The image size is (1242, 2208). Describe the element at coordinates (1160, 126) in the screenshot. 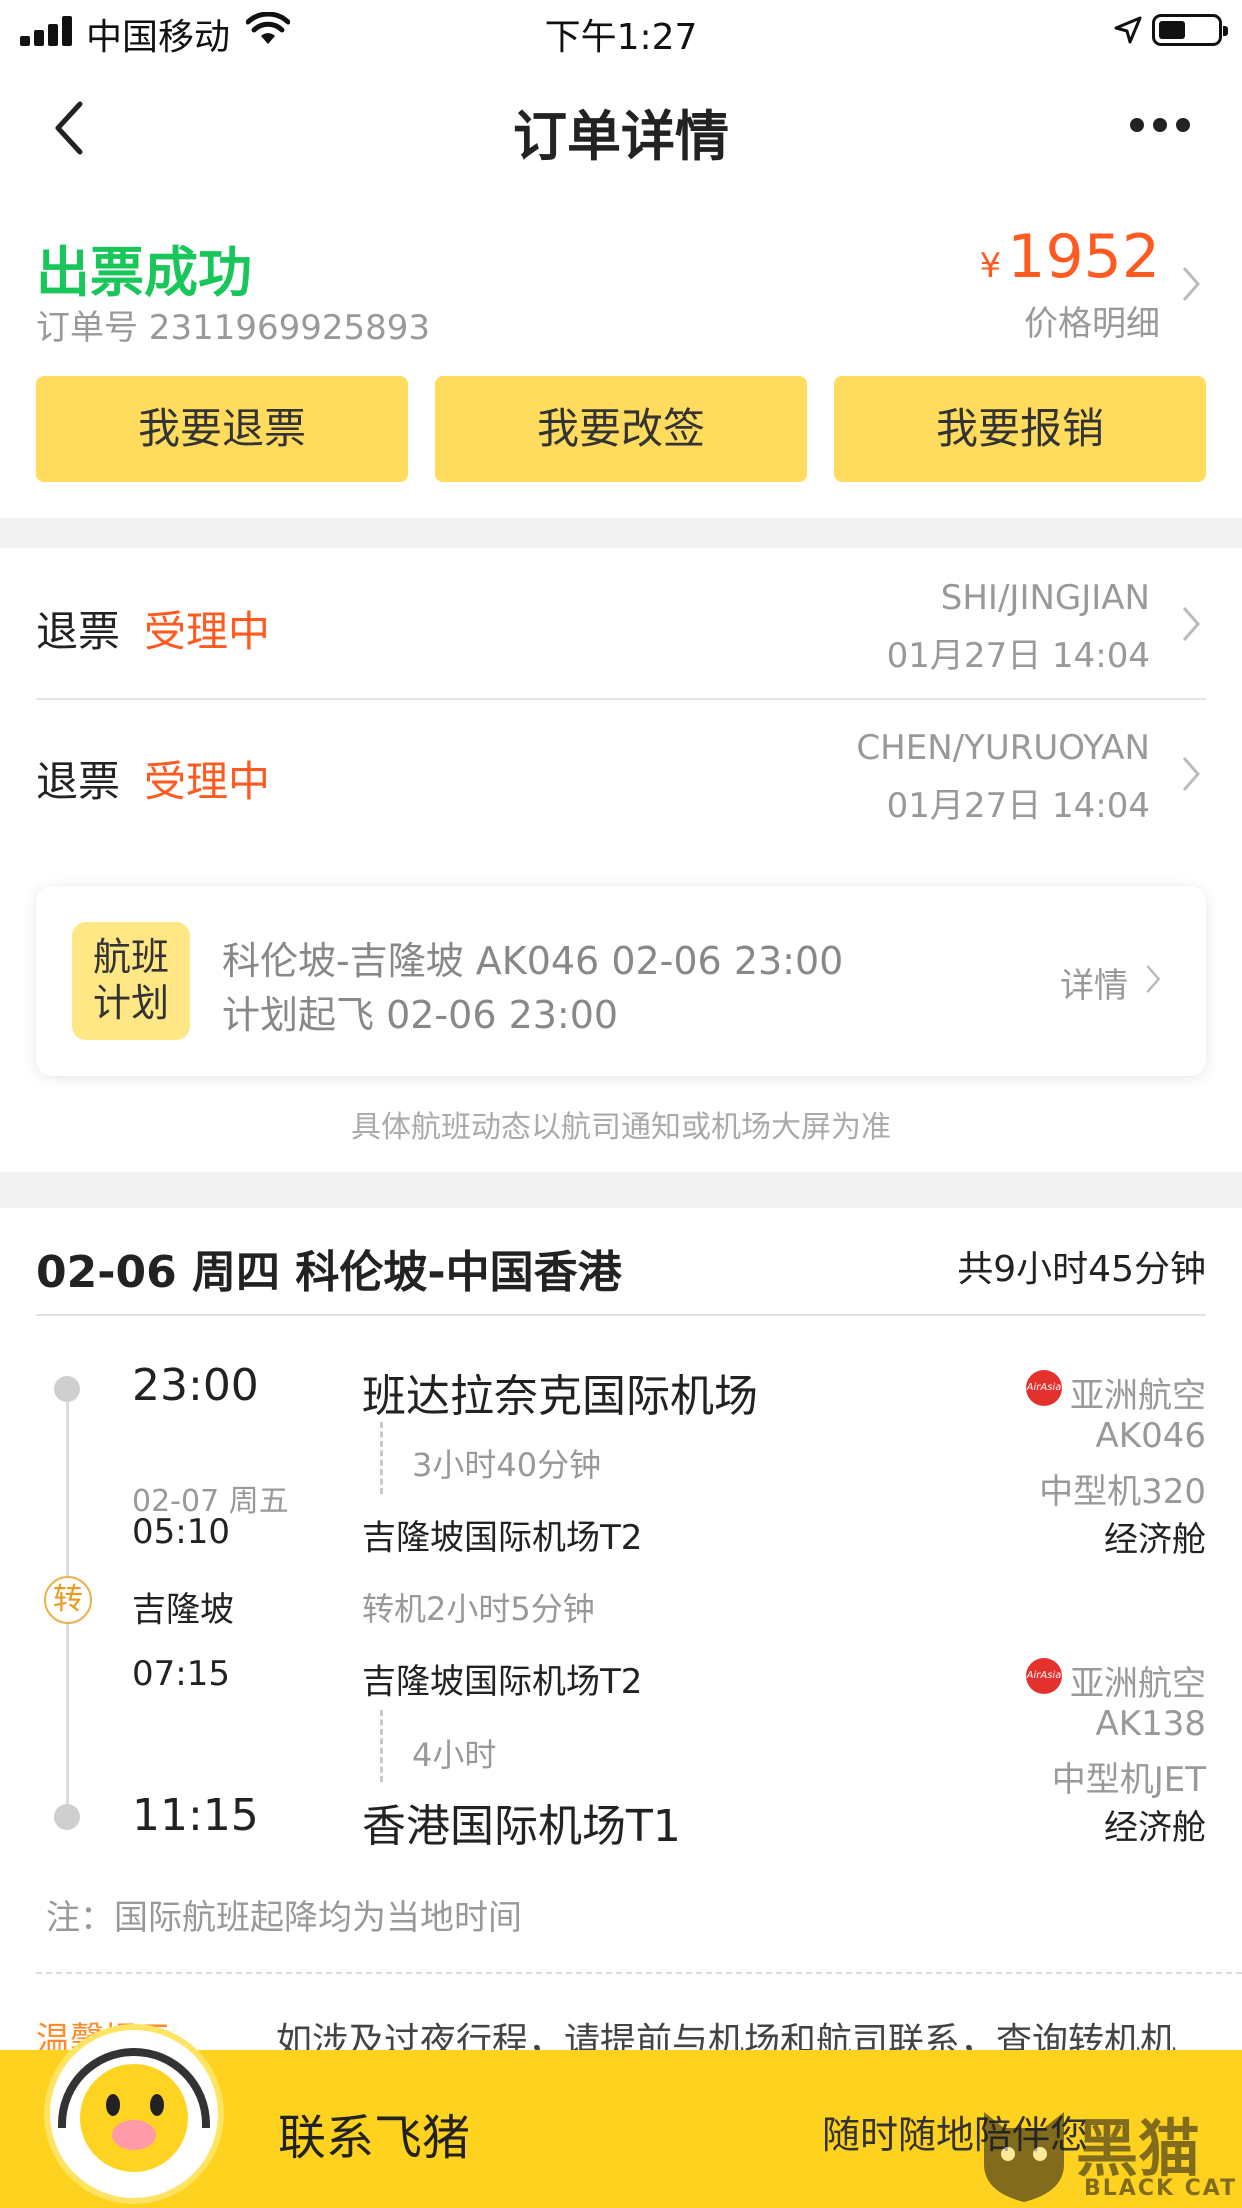

I see `more-options-icon` at that location.